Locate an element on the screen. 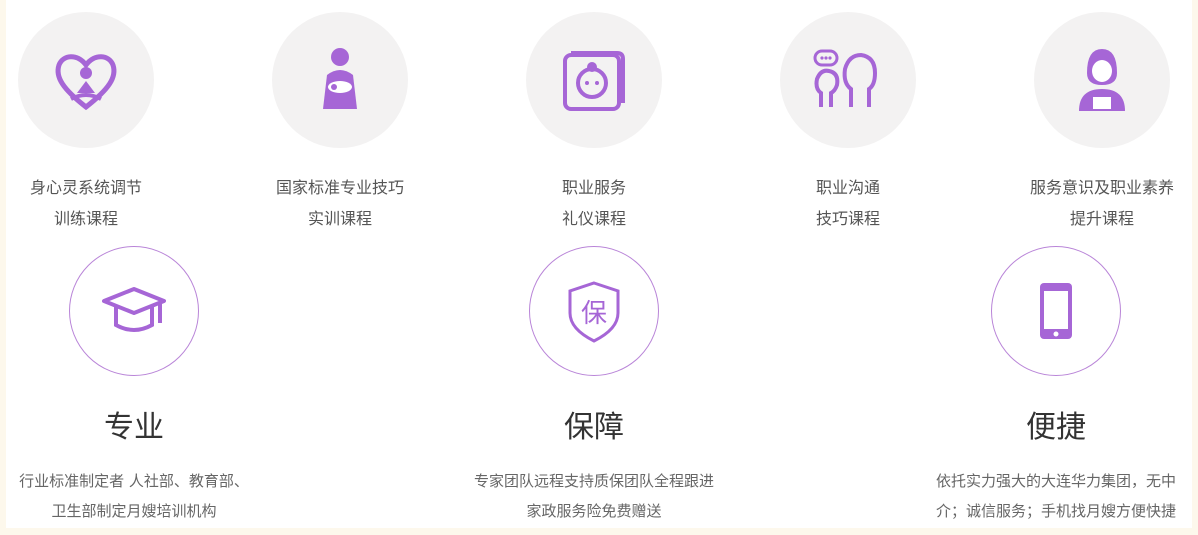 This screenshot has height=535, width=1198. feature-description: 依托实力强大的大连华力集团，无中 介；诚信服务；手机找月嫂方便快捷 is located at coordinates (1052, 496).